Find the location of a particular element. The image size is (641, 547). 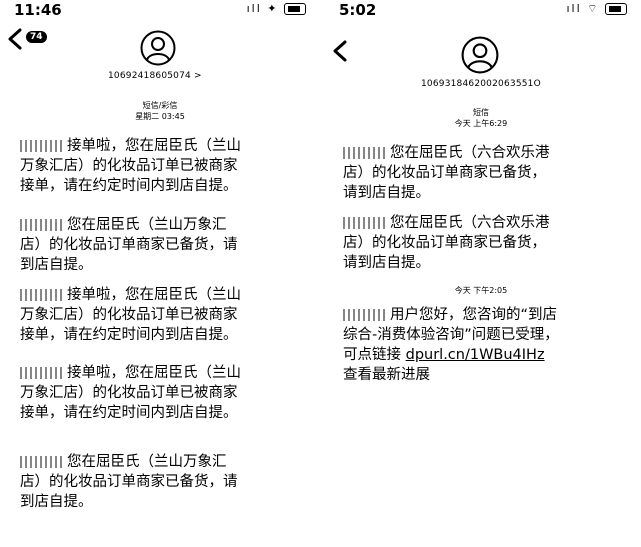

message-timestamp: 今天 上午6:29 is located at coordinates (481, 123).